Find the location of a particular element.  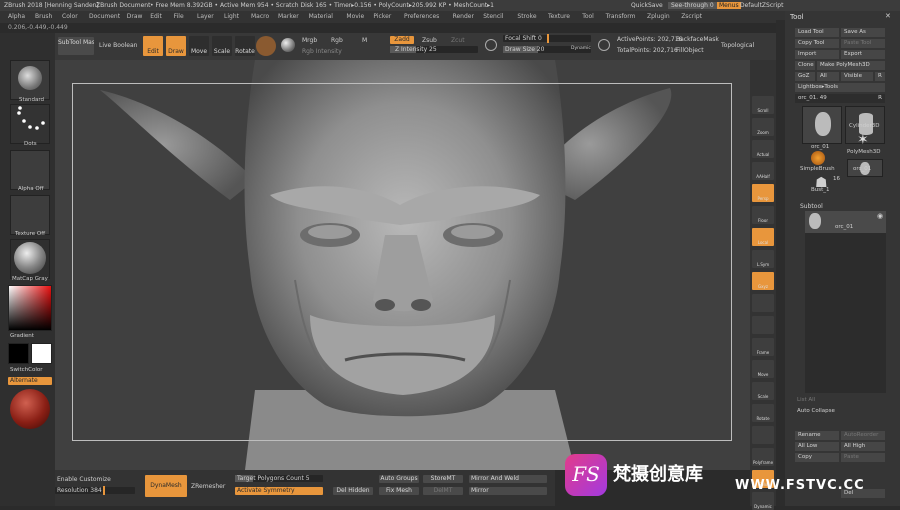

menu-item-preferences: Preferences is located at coordinates (421, 16).